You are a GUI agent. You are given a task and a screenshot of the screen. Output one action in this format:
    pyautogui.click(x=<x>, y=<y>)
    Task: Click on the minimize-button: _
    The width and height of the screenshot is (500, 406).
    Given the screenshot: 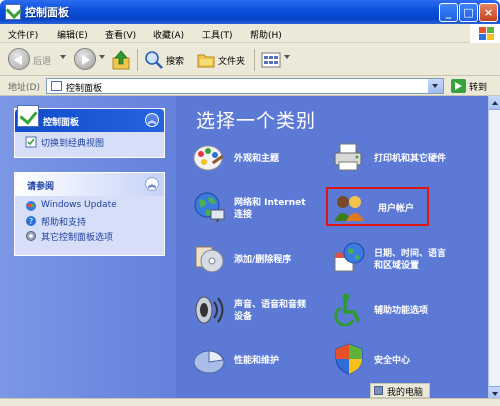 What is the action you would take?
    pyautogui.click(x=448, y=12)
    